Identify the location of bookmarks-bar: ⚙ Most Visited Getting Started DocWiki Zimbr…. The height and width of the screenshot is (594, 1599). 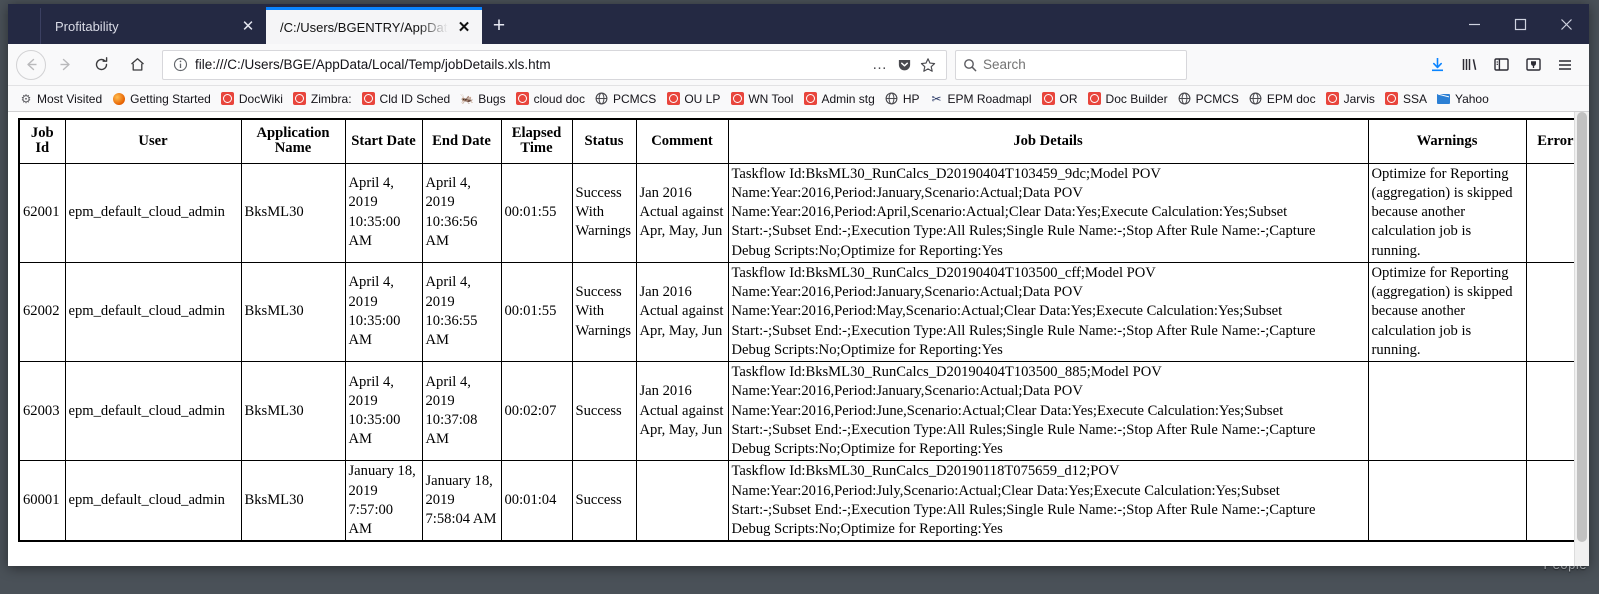
(798, 99).